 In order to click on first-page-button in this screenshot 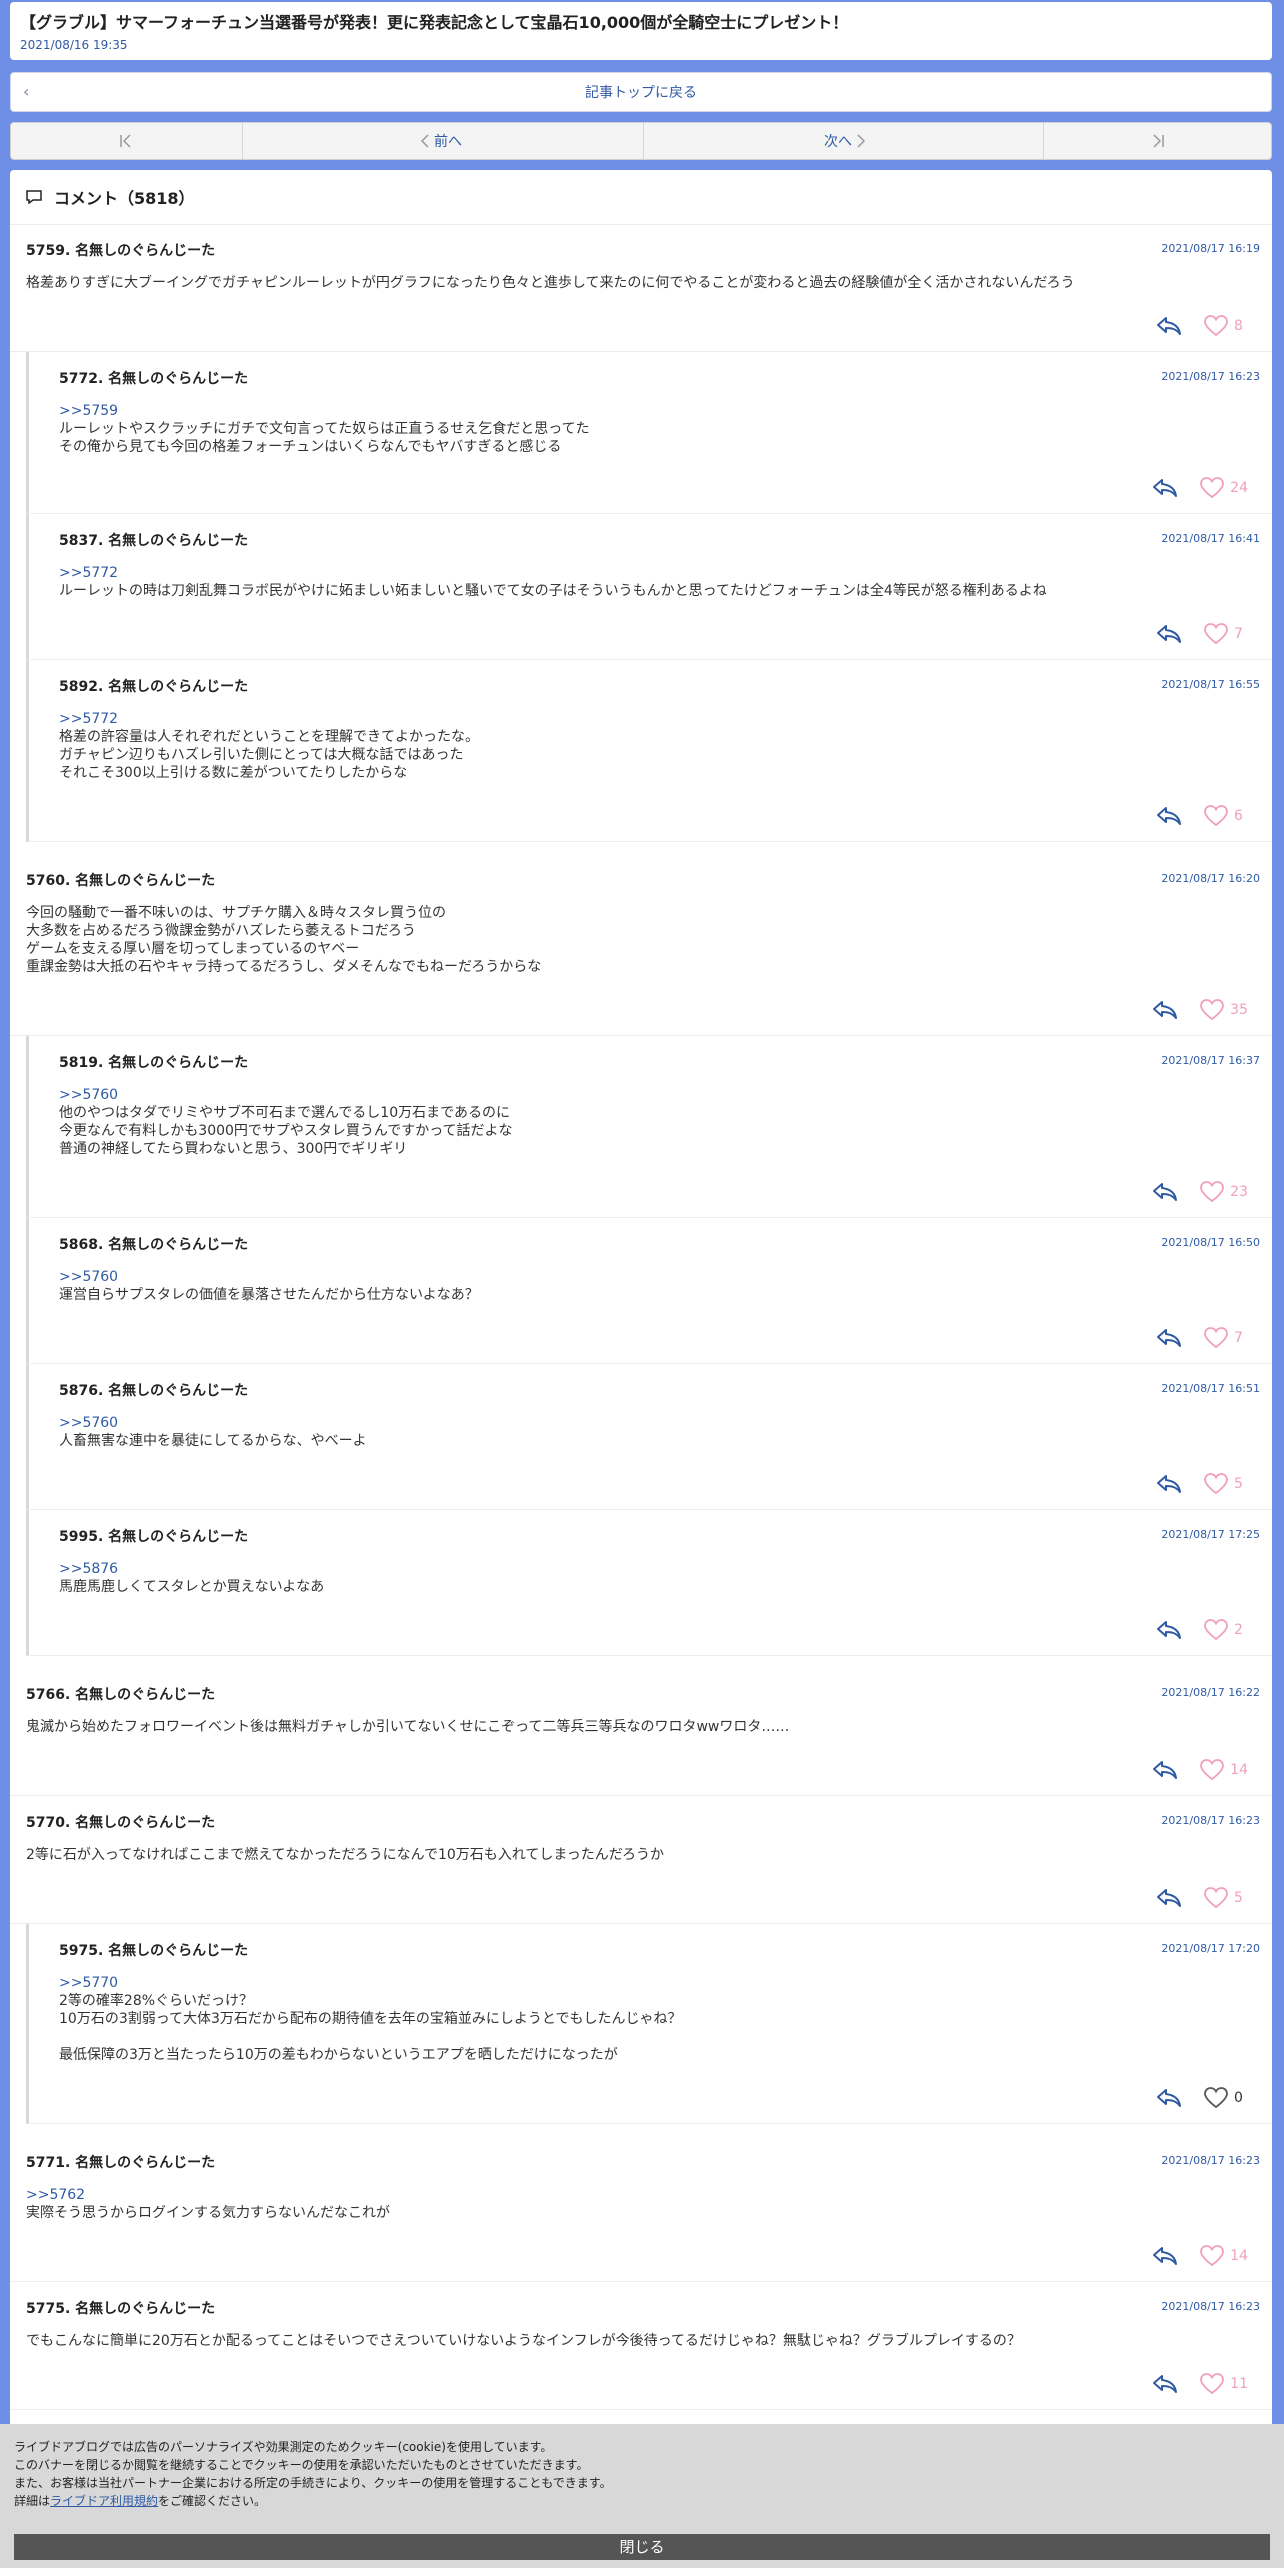, I will do `click(127, 141)`.